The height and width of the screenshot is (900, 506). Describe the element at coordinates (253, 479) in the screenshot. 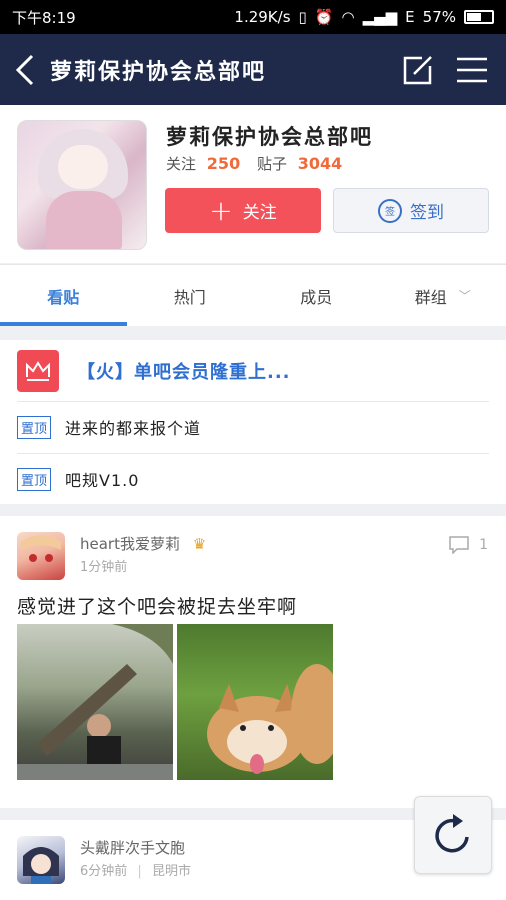

I see `pinned-item: 置顶 吧规V1.0` at that location.